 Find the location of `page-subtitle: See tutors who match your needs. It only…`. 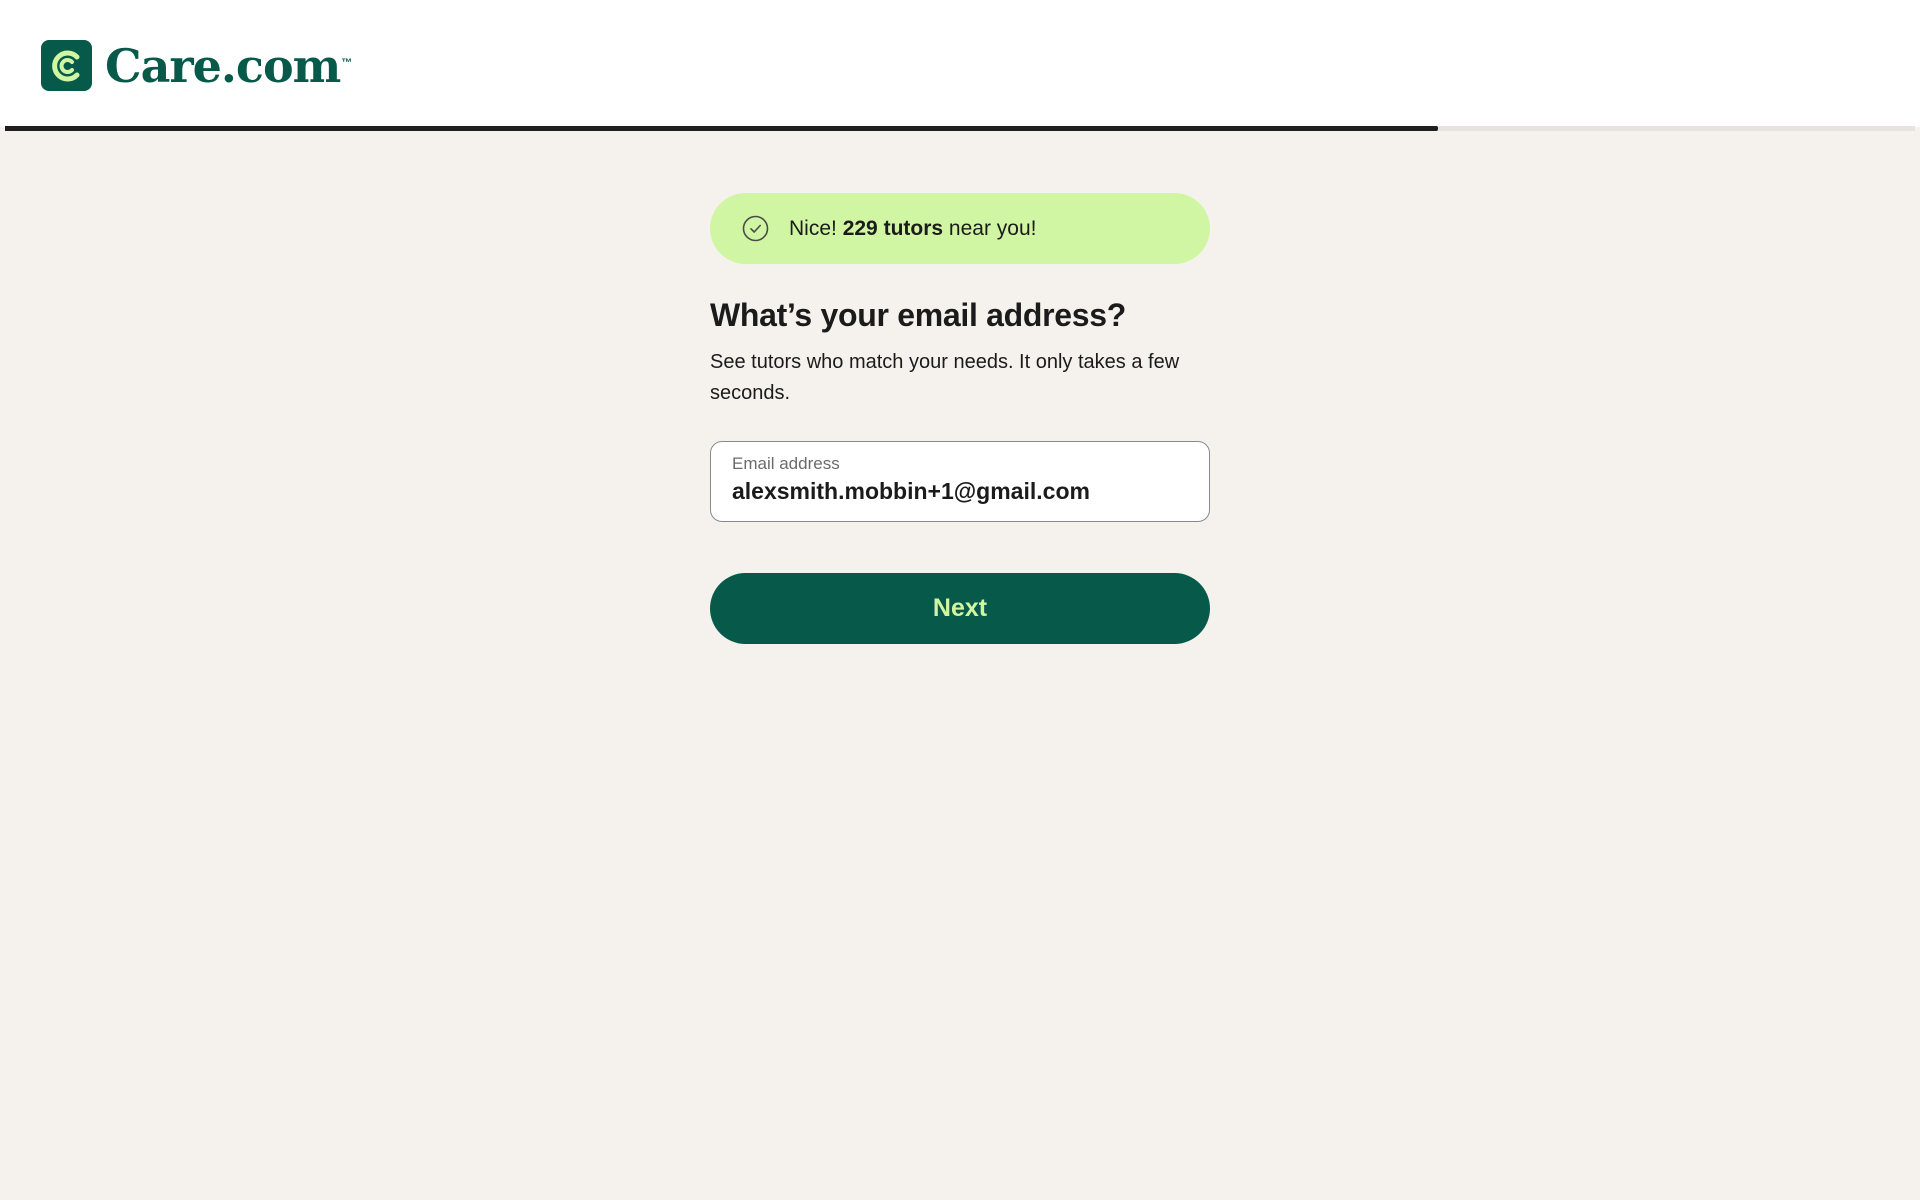

page-subtitle: See tutors who match your needs. It only… is located at coordinates (945, 377).